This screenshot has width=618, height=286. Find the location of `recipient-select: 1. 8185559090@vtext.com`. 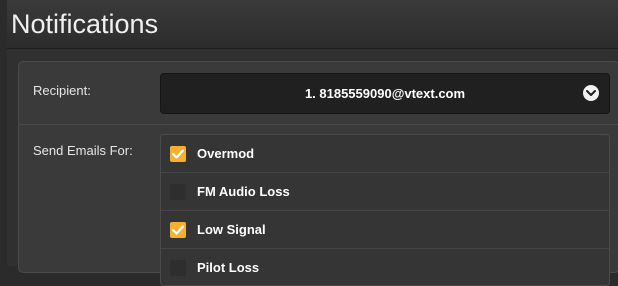

recipient-select: 1. 8185559090@vtext.com is located at coordinates (385, 93).